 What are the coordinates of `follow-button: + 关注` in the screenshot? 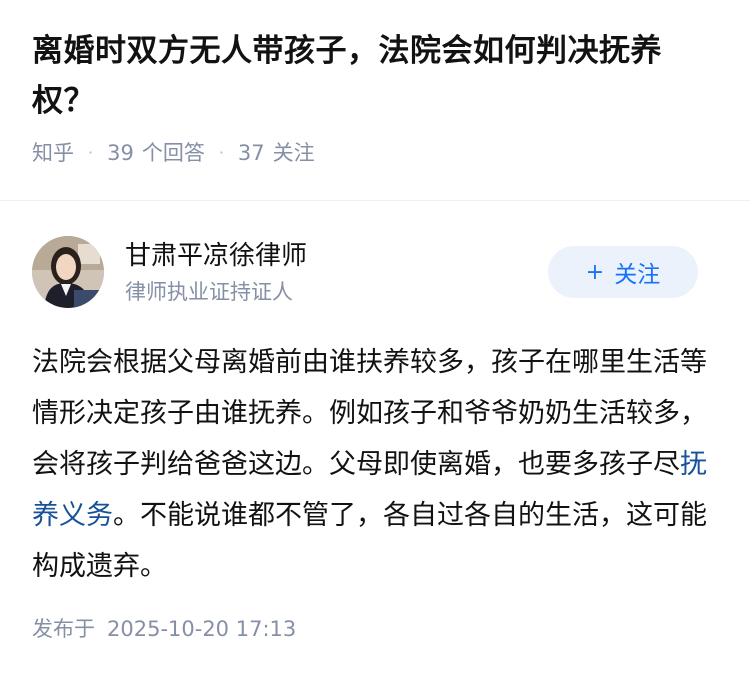 It's located at (623, 272).